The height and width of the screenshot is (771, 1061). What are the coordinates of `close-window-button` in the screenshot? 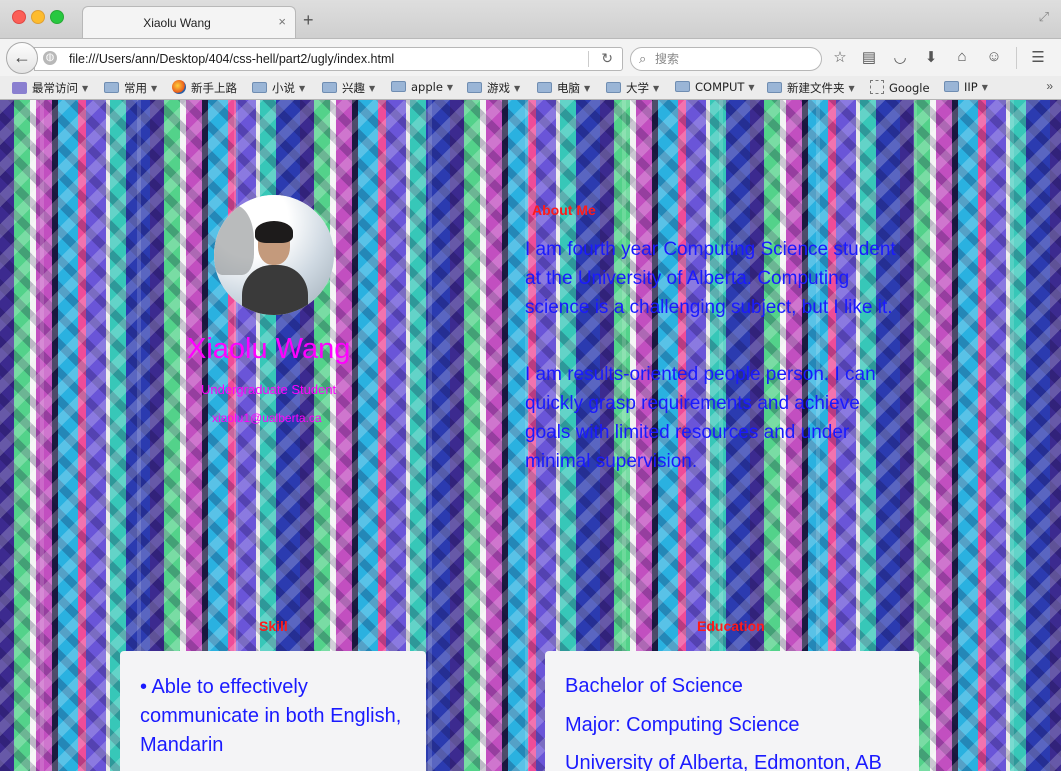 It's located at (19, 17).